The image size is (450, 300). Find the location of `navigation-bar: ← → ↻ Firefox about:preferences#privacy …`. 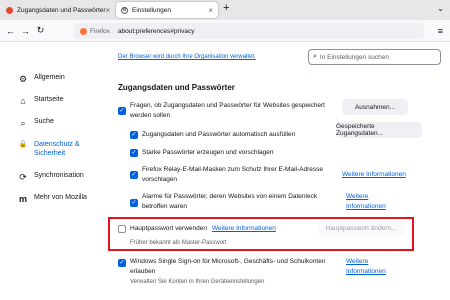

navigation-bar: ← → ↻ Firefox about:preferences#privacy … is located at coordinates (225, 31).